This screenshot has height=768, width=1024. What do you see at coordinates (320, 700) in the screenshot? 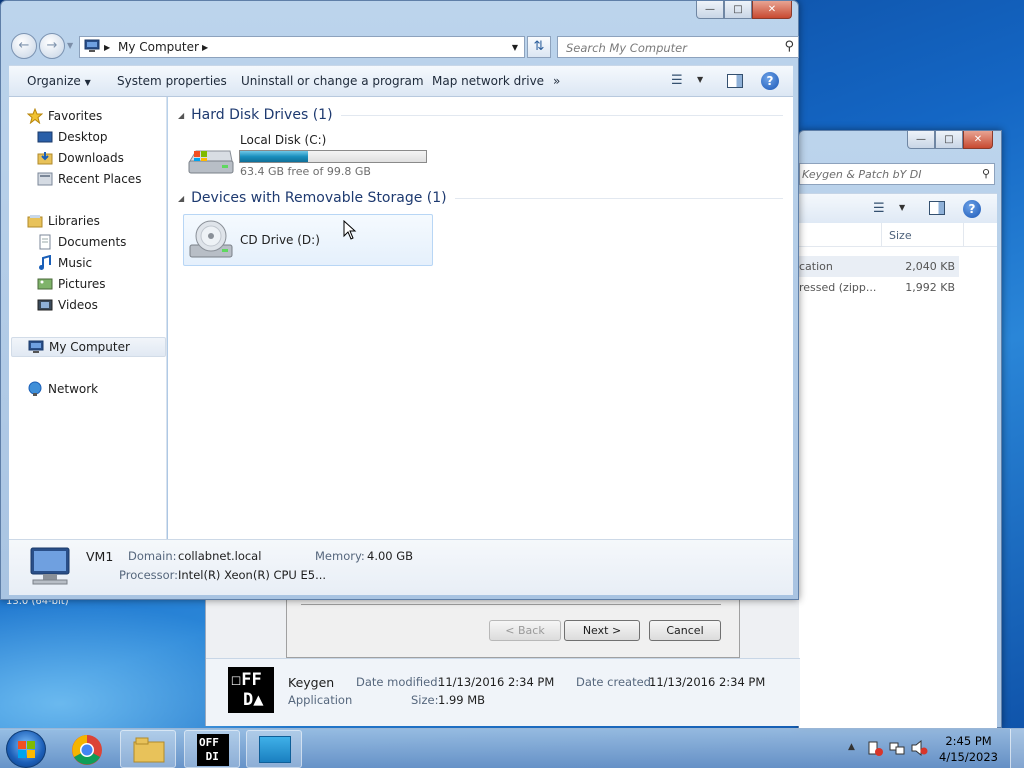
I see `file-type: Application` at bounding box center [320, 700].